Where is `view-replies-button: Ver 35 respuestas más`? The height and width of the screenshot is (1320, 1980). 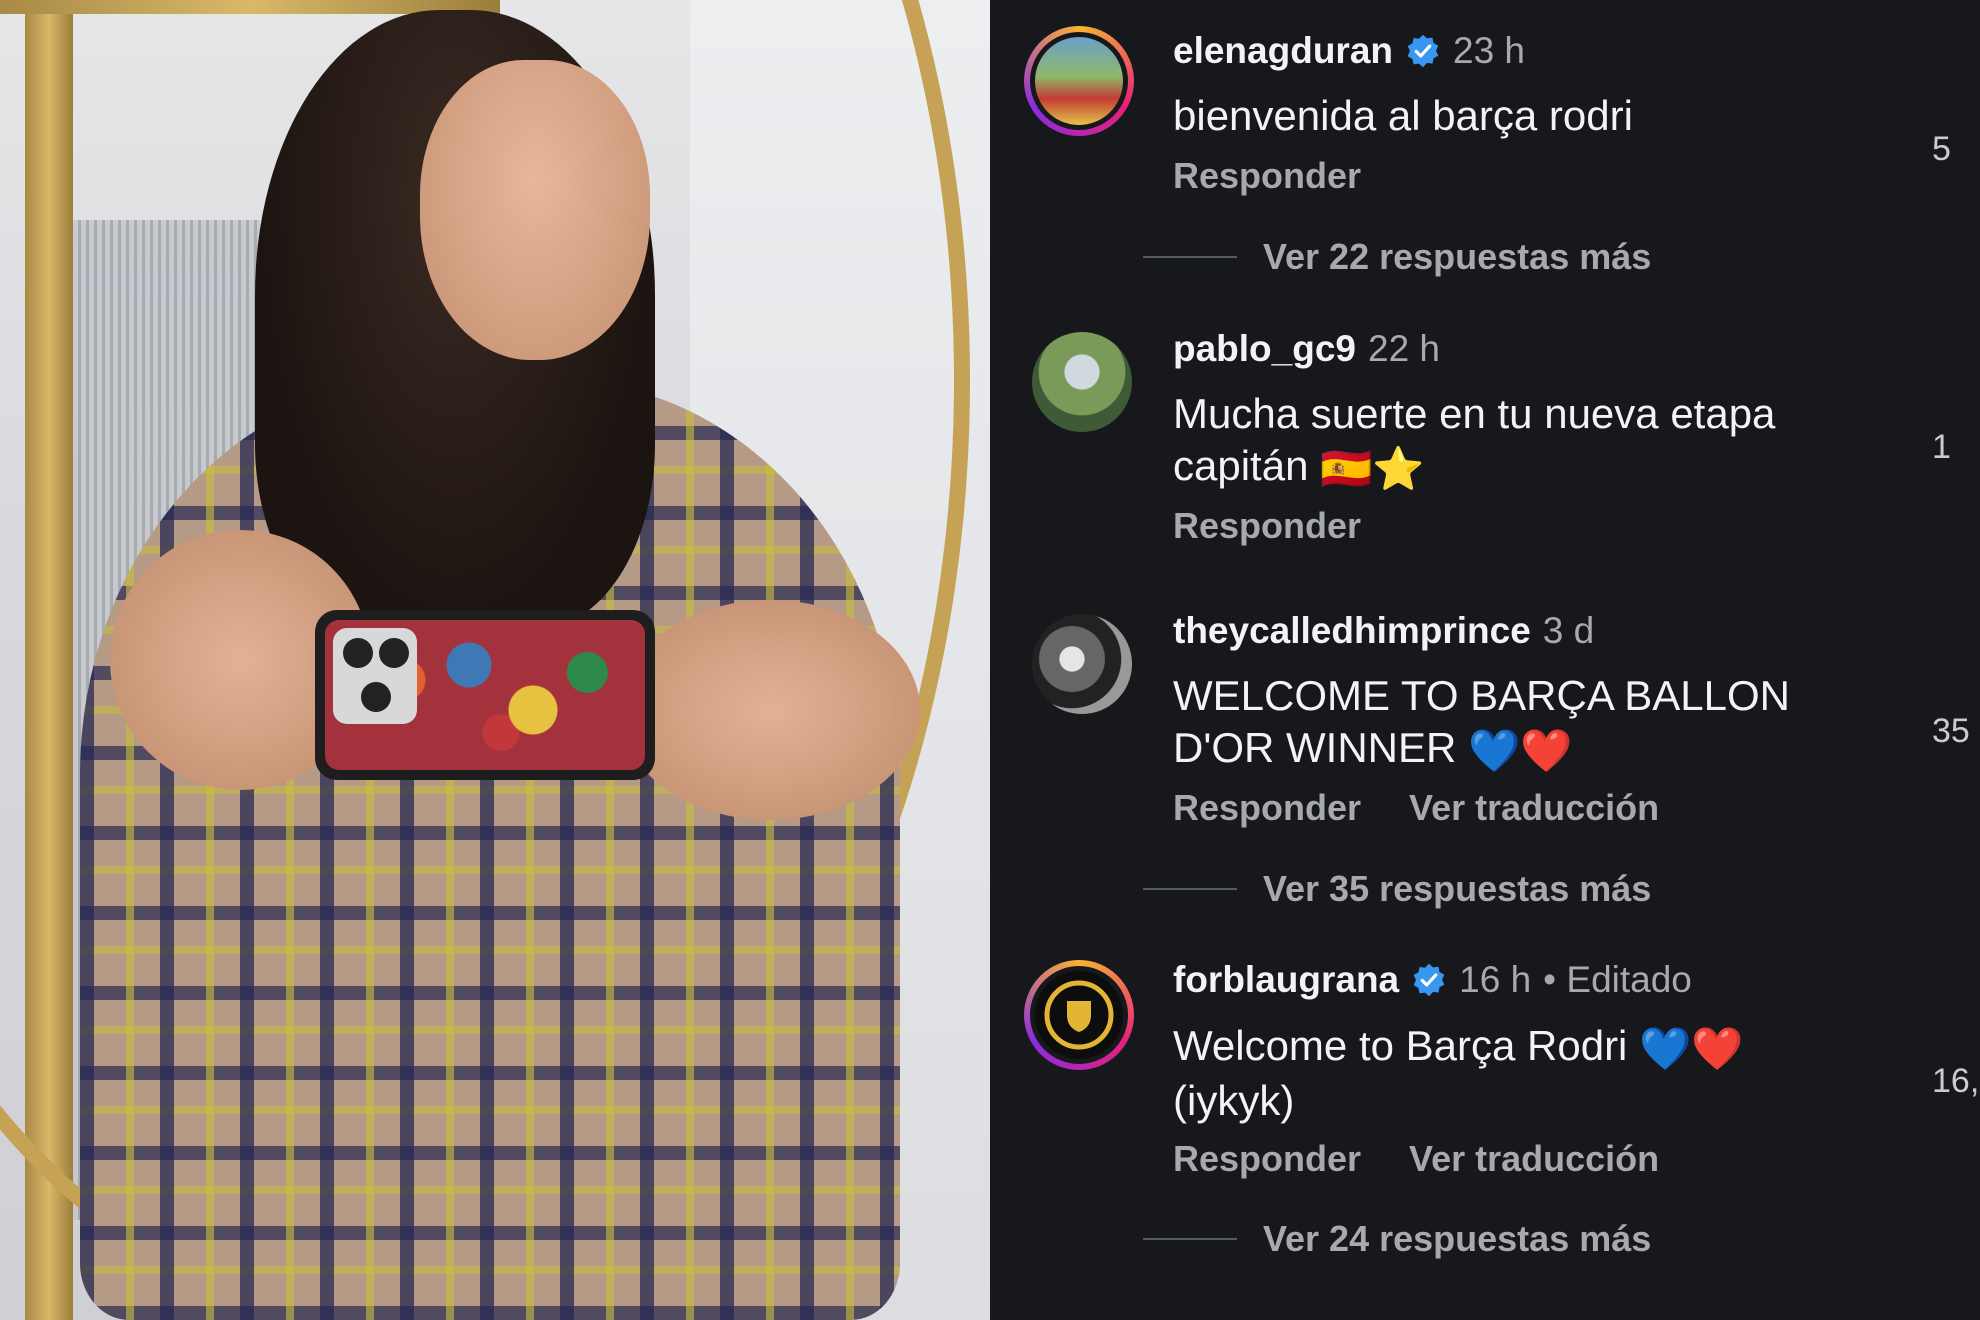 view-replies-button: Ver 35 respuestas más is located at coordinates (1457, 889).